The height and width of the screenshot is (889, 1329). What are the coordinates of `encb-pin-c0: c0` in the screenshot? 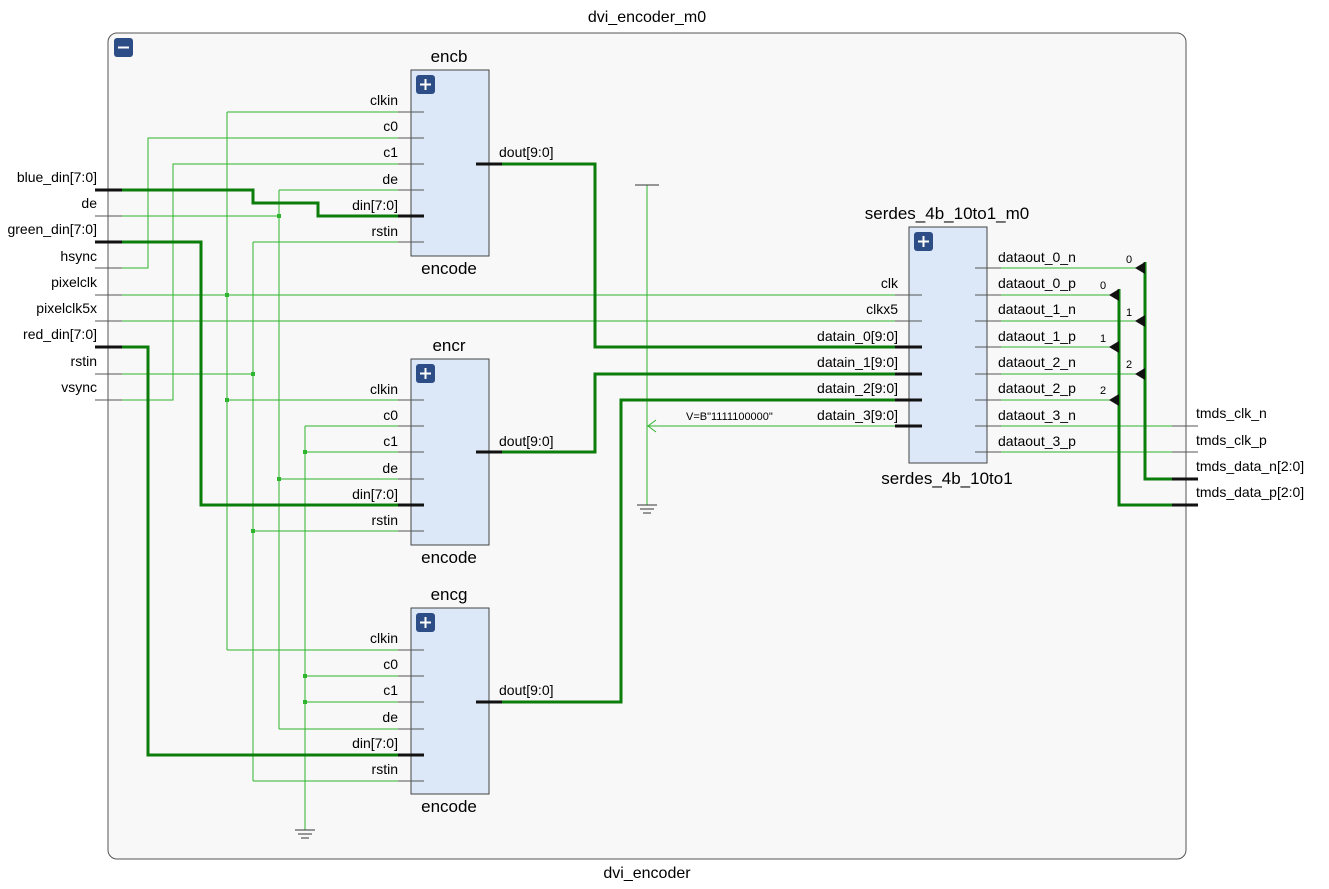 It's located at (390, 126).